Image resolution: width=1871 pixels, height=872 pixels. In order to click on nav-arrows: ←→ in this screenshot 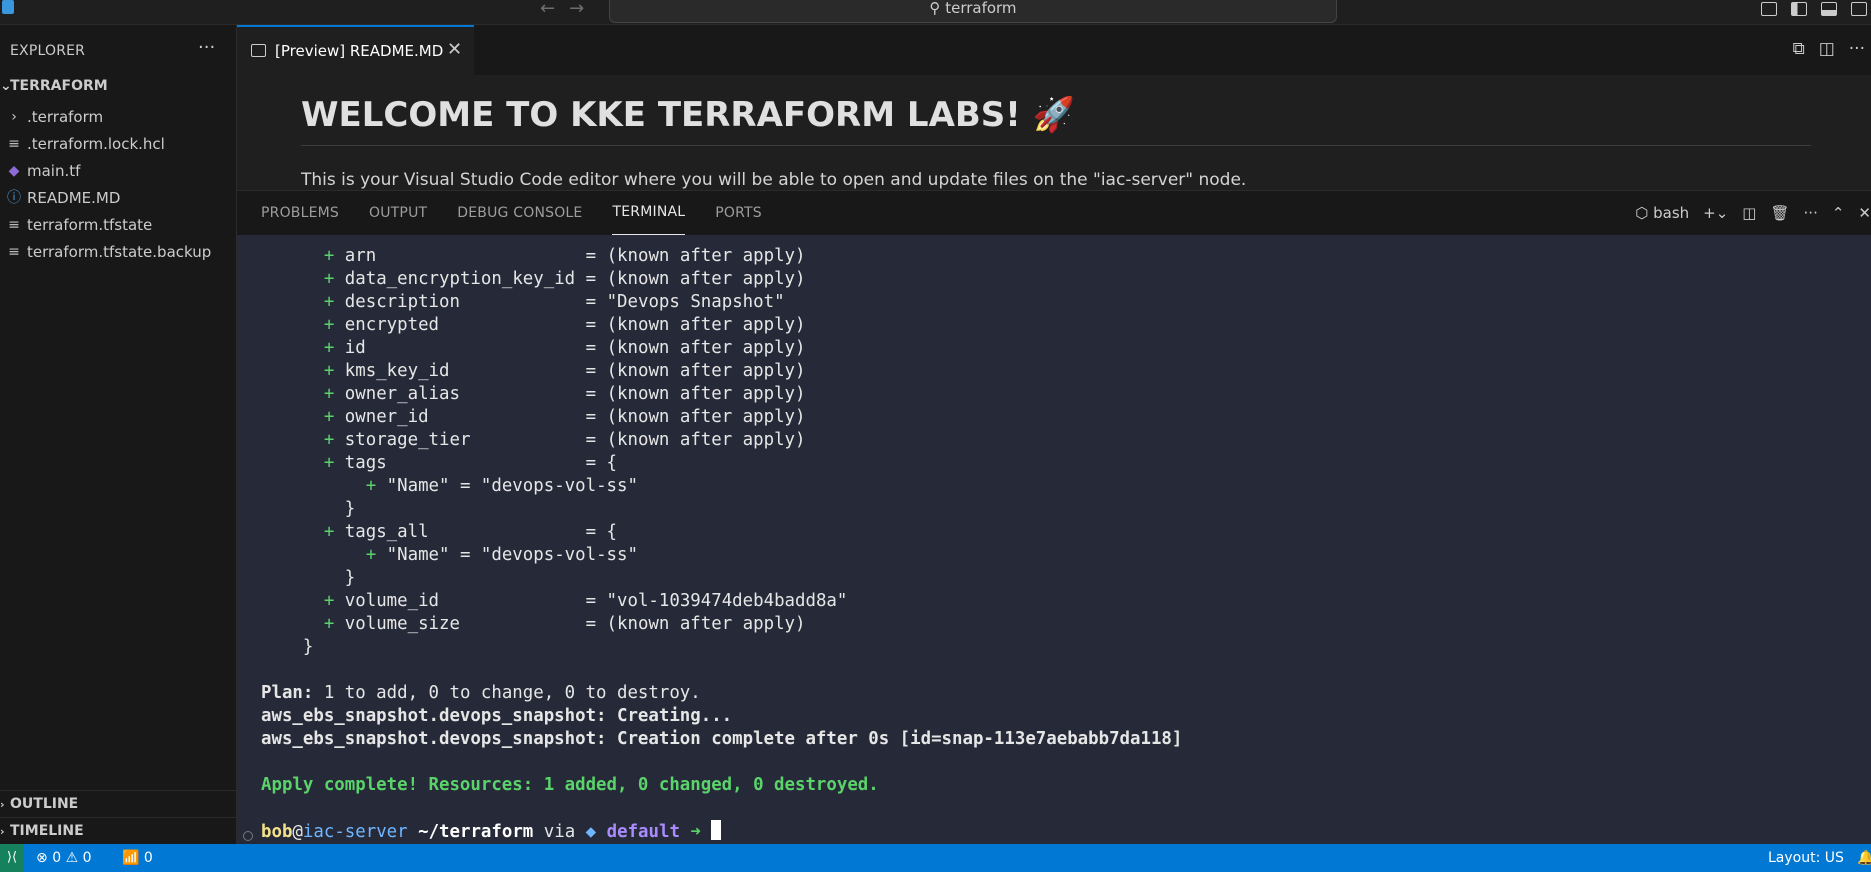, I will do `click(569, 9)`.